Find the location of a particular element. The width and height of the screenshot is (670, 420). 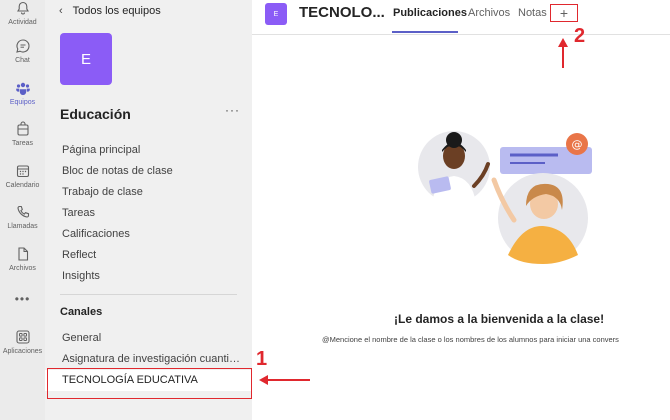

annotation-number-2: 2 is located at coordinates (580, 36).